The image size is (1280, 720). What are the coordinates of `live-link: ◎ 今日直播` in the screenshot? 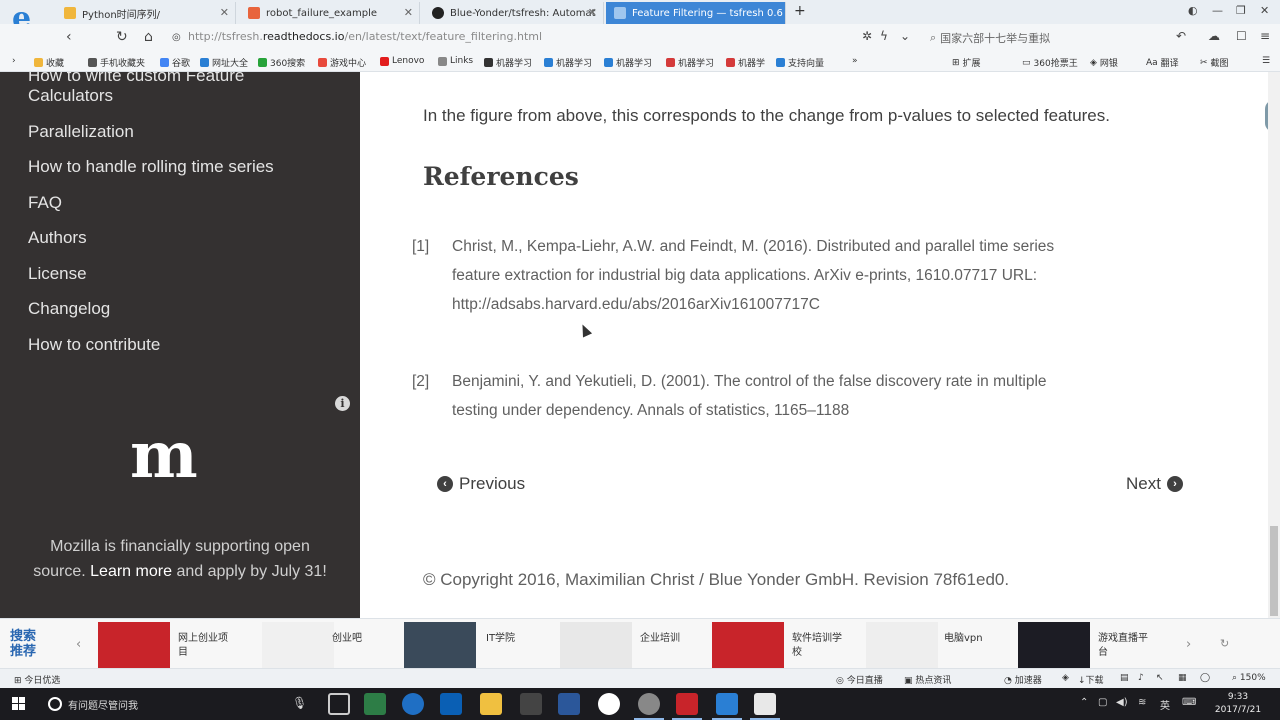 It's located at (859, 679).